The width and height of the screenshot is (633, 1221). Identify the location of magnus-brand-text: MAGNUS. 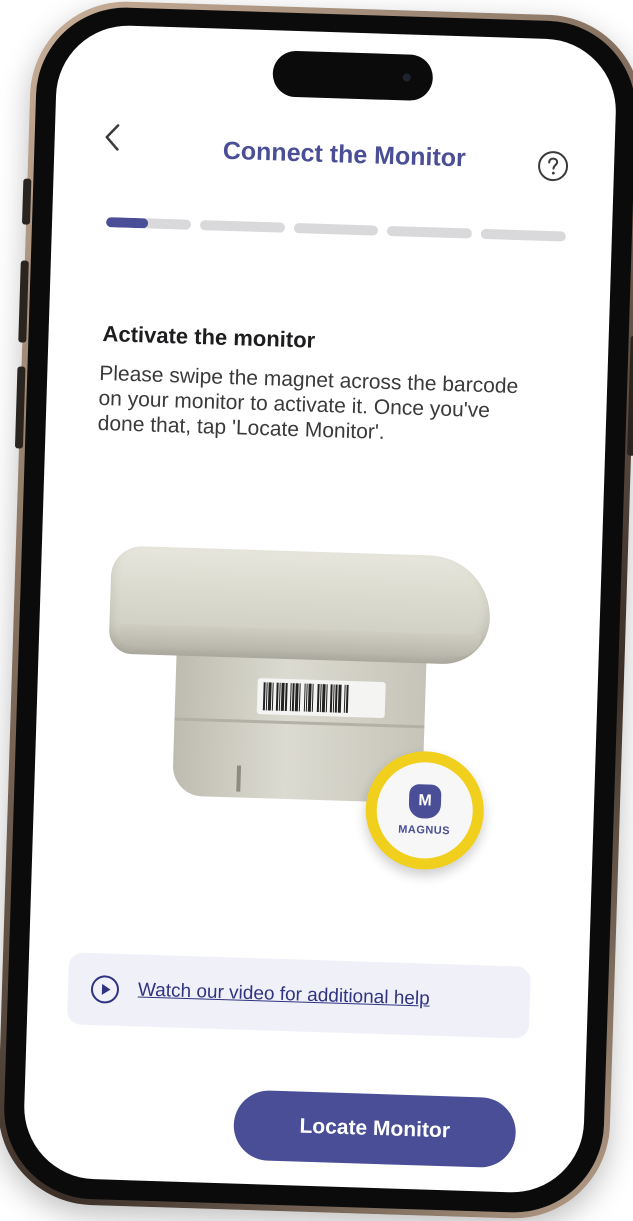
(424, 830).